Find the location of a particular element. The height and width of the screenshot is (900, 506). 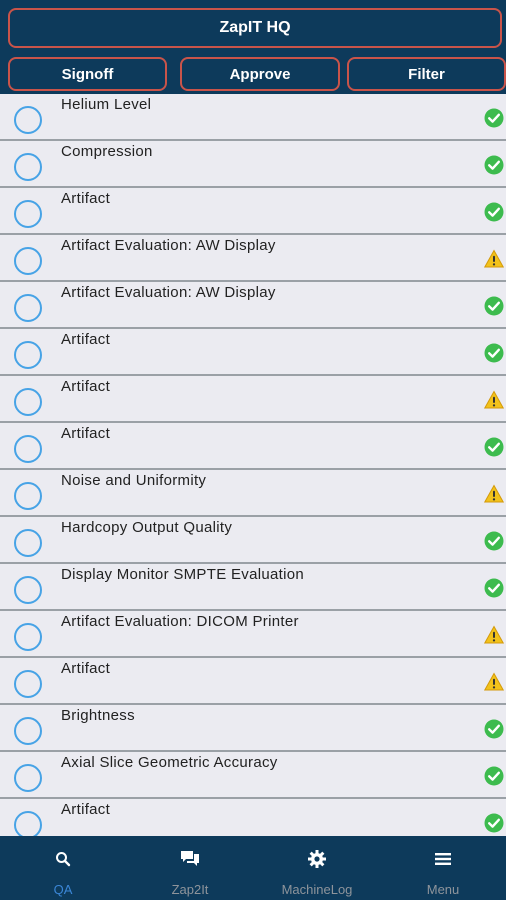

qa-list-item: Axial Slice Geometric Accuracy is located at coordinates (253, 775).